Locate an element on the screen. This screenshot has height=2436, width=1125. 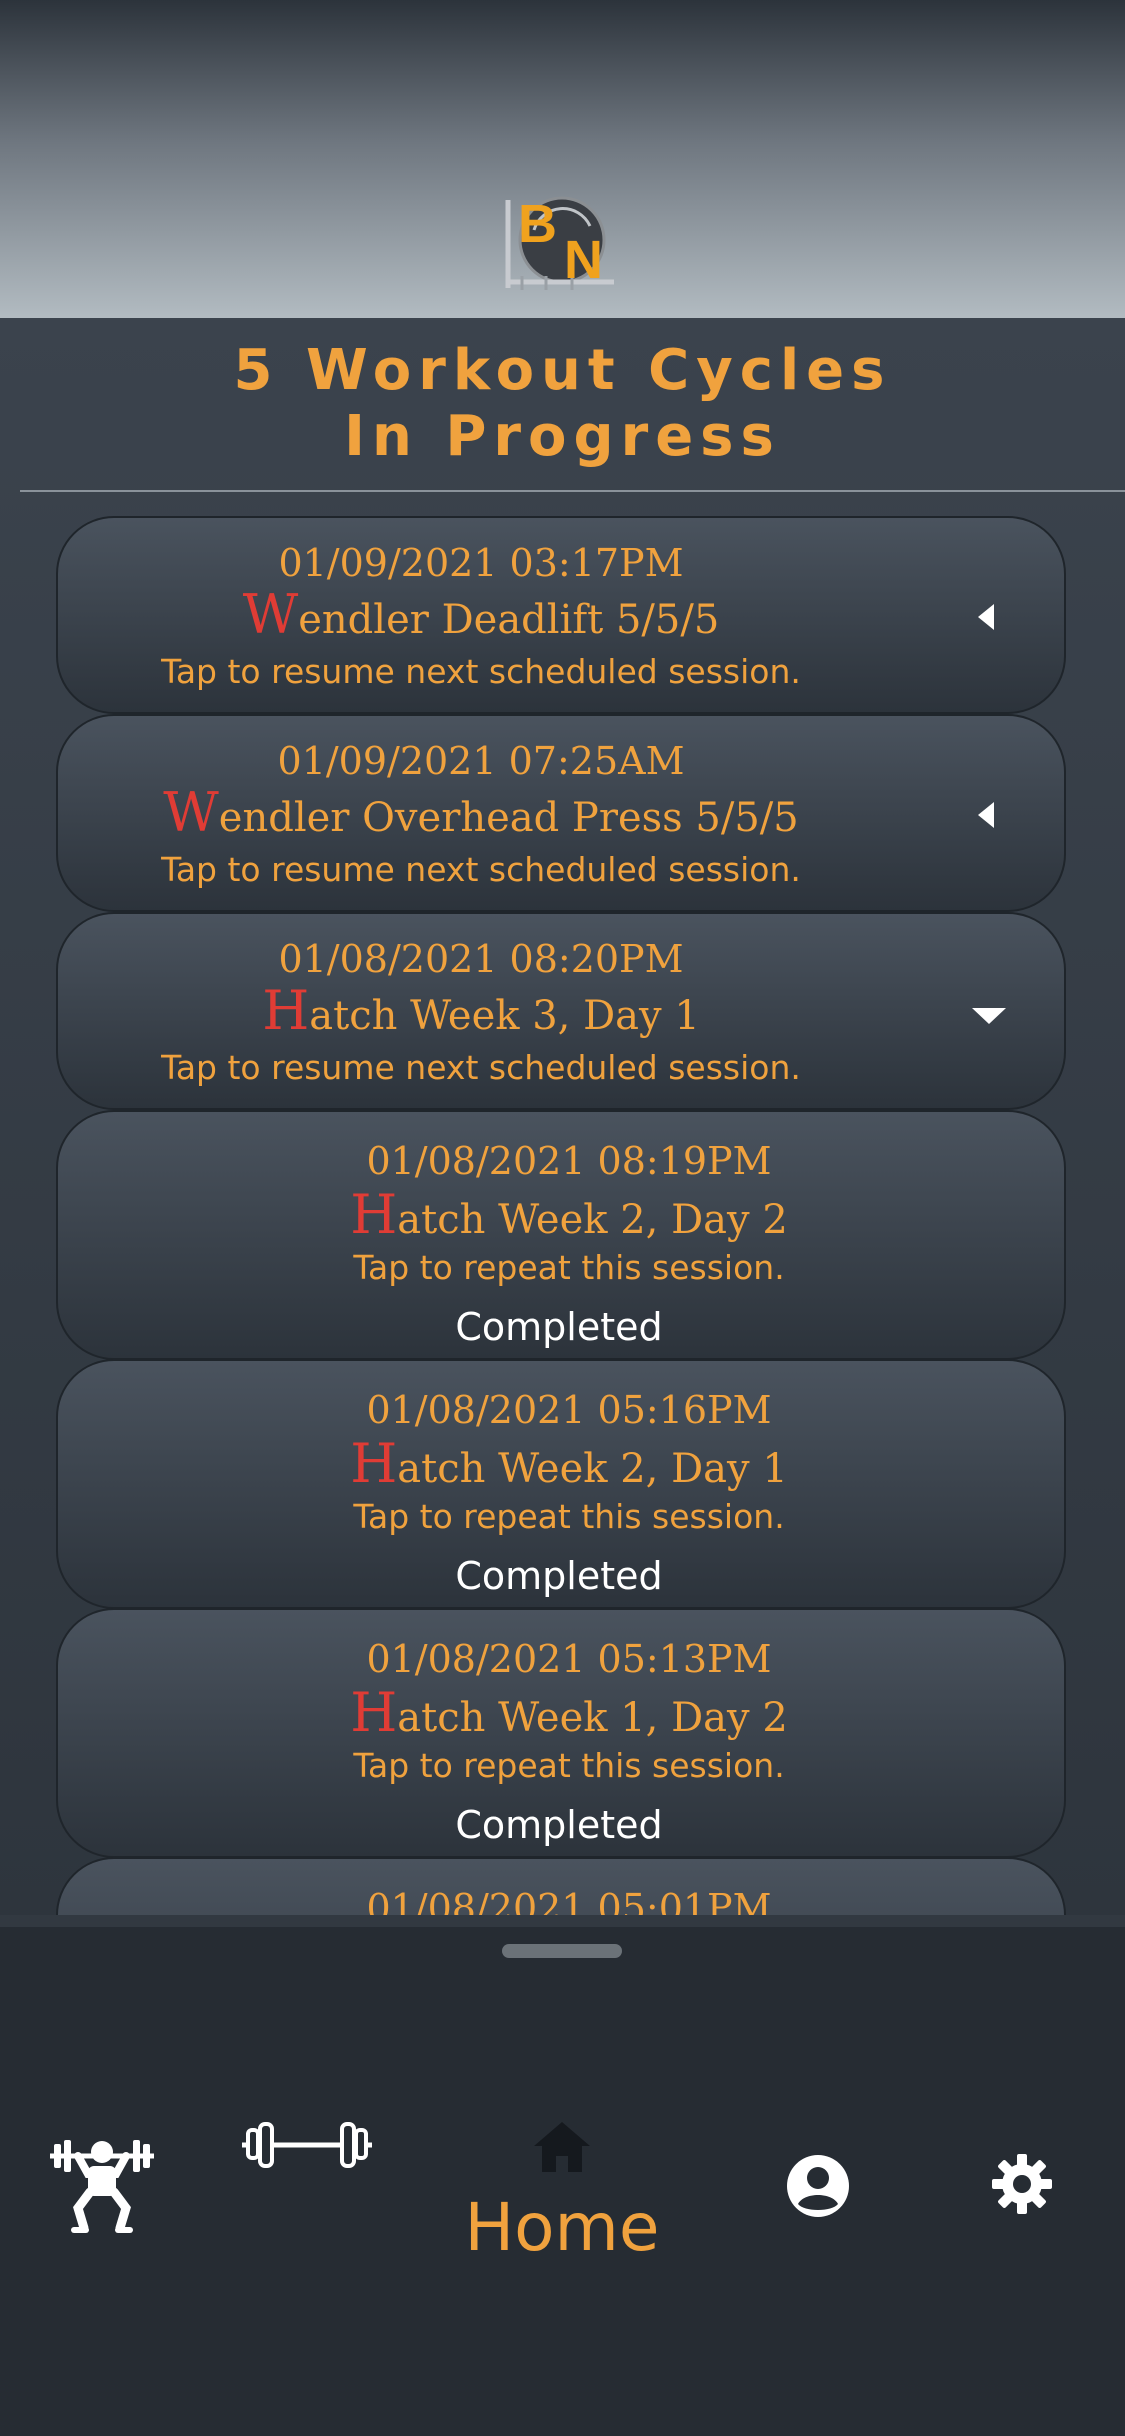
svg-text: N is located at coordinates (583, 260).